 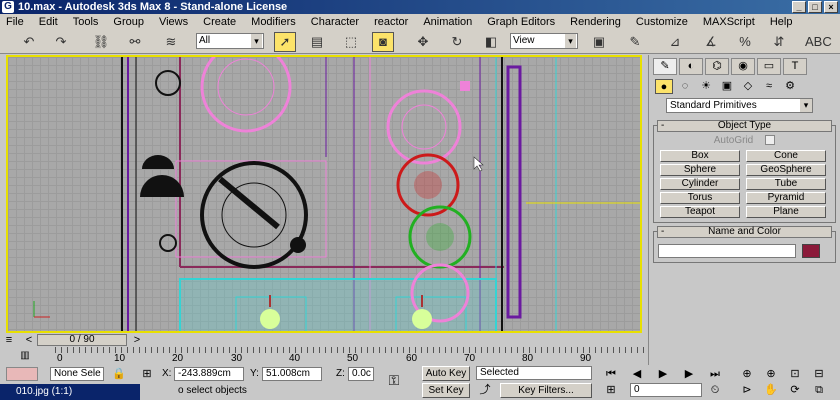 I want to click on rectangular-selection-icon: ⬚, so click(x=351, y=42).